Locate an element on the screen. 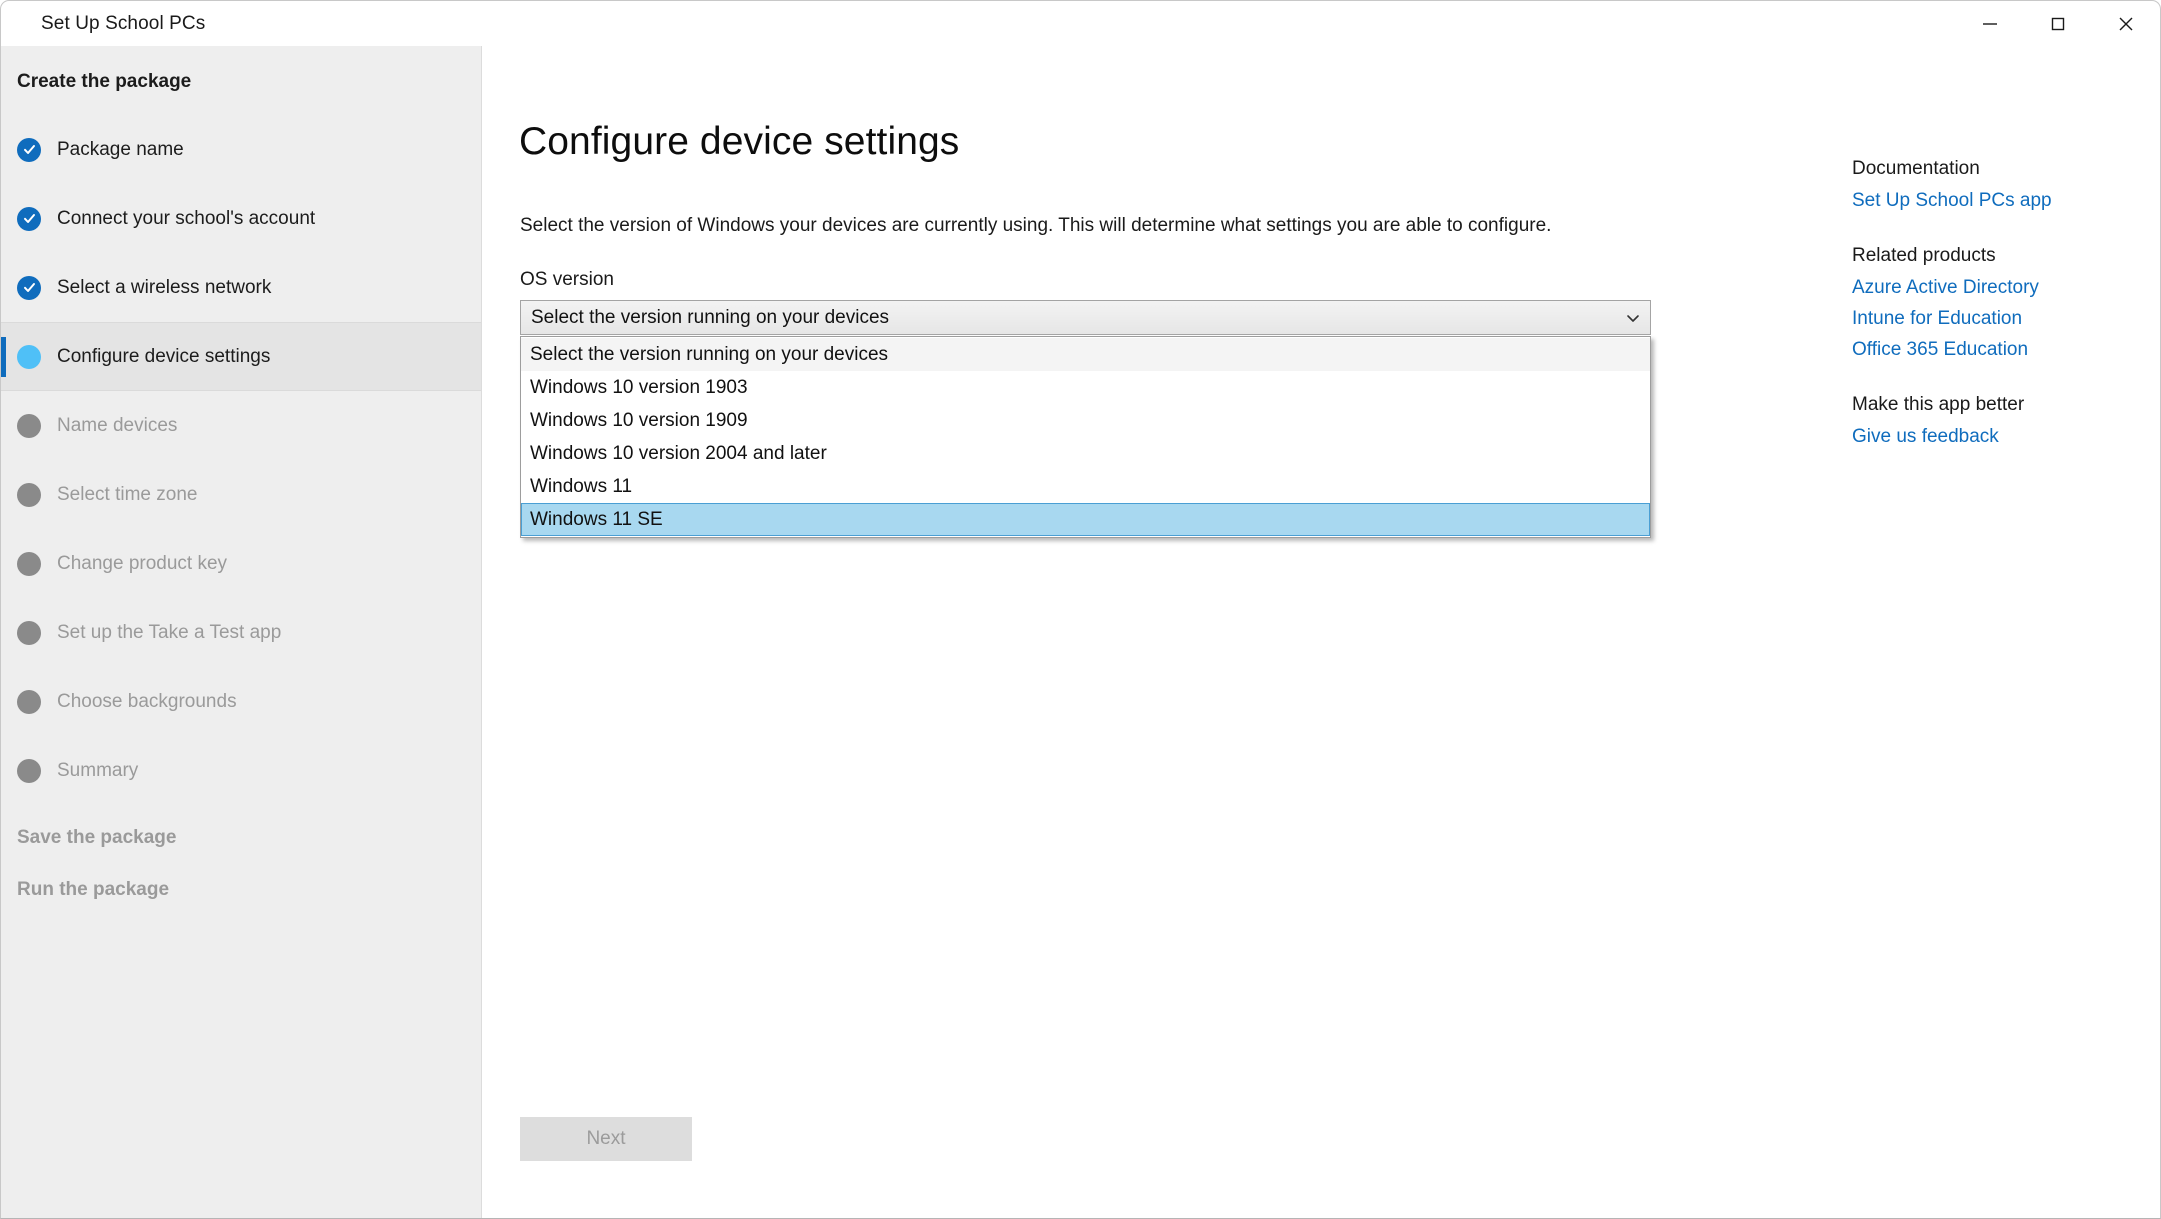 The image size is (2161, 1219). title-bar: Set Up School PCs is located at coordinates (1080, 23).